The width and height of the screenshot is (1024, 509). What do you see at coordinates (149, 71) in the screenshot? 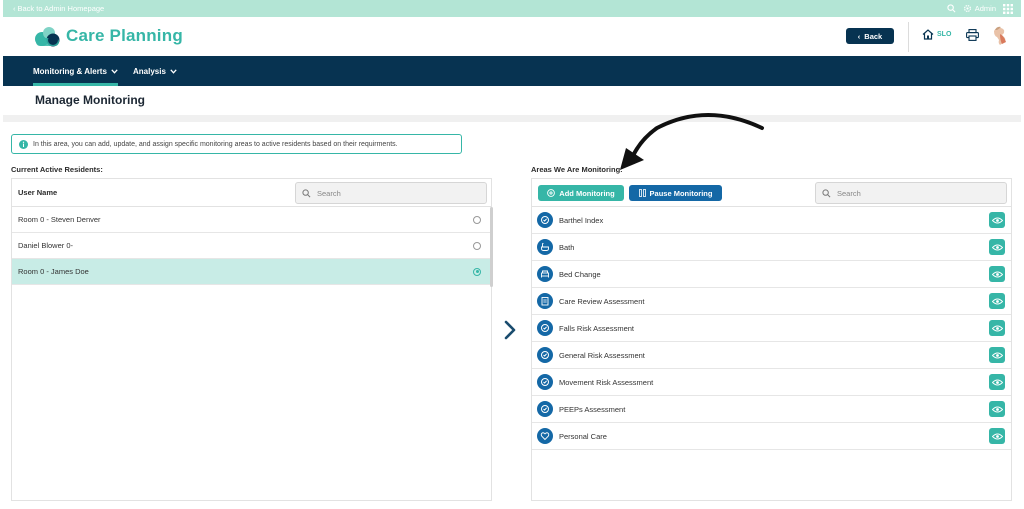
I see `nav-label: Analysis` at bounding box center [149, 71].